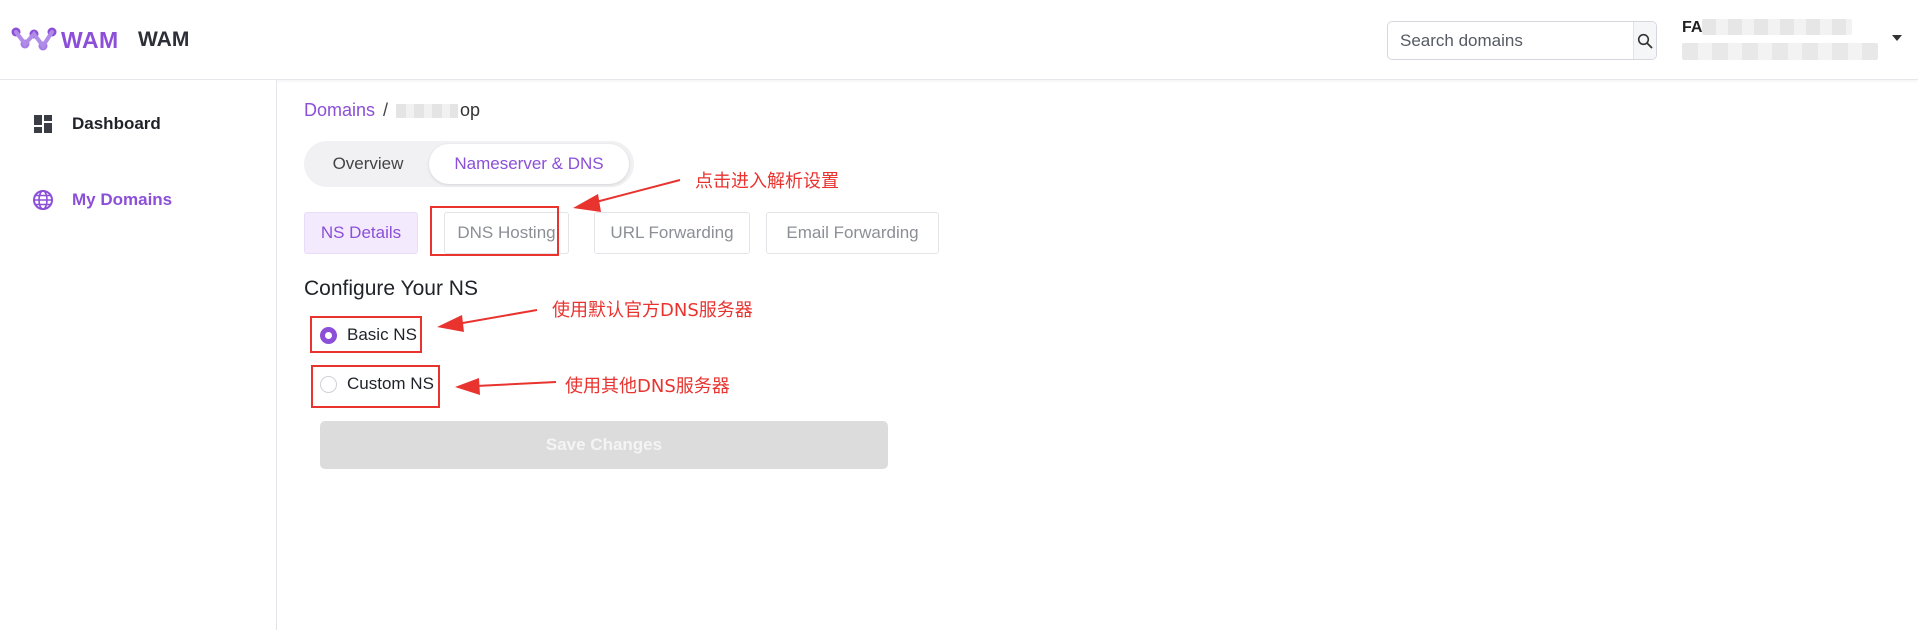  Describe the element at coordinates (470, 110) in the screenshot. I see `breadcrumb-current: op` at that location.